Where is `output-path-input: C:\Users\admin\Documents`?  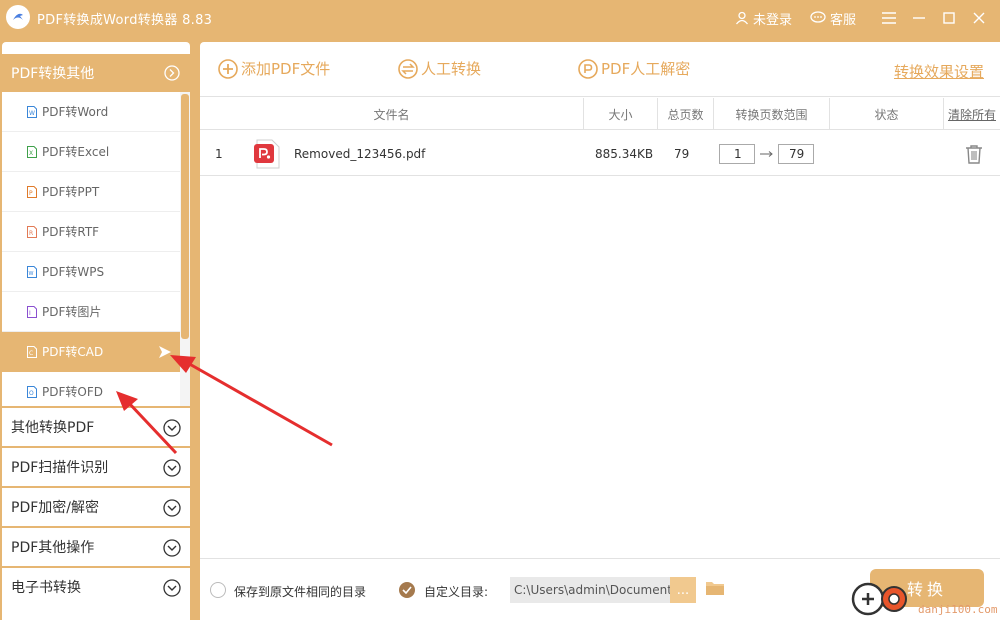 output-path-input: C:\Users\admin\Documents is located at coordinates (590, 590).